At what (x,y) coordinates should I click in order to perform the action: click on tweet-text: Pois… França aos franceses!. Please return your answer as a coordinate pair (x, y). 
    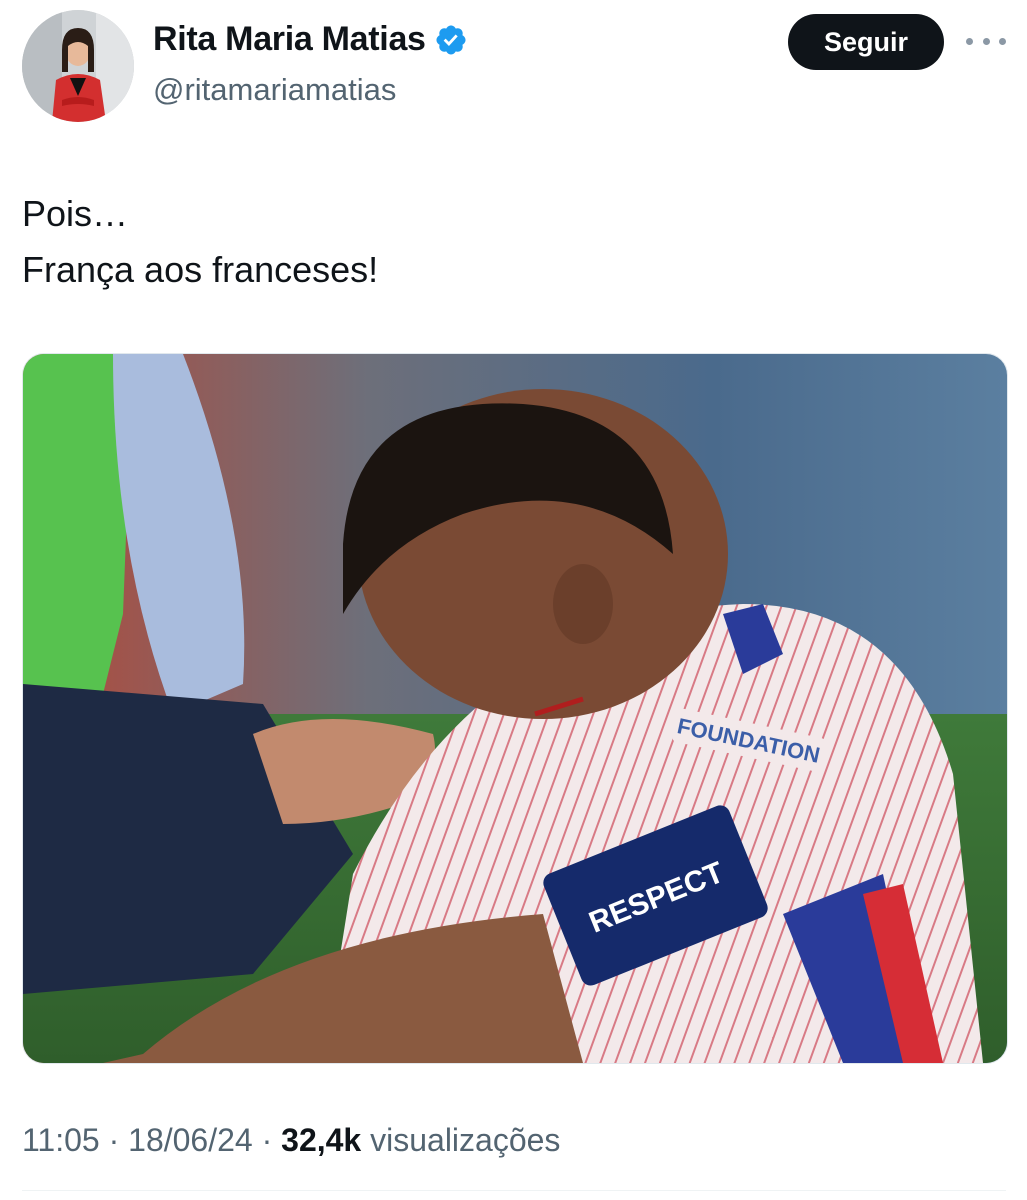
    Looking at the image, I should click on (200, 242).